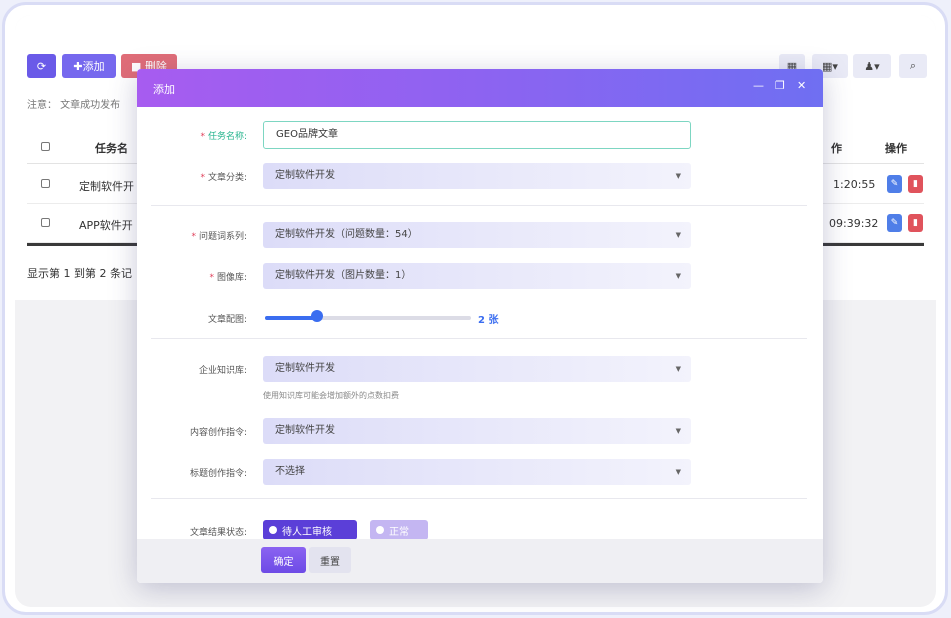  Describe the element at coordinates (74, 105) in the screenshot. I see `notice-text: 注意： 文章成功发布` at that location.